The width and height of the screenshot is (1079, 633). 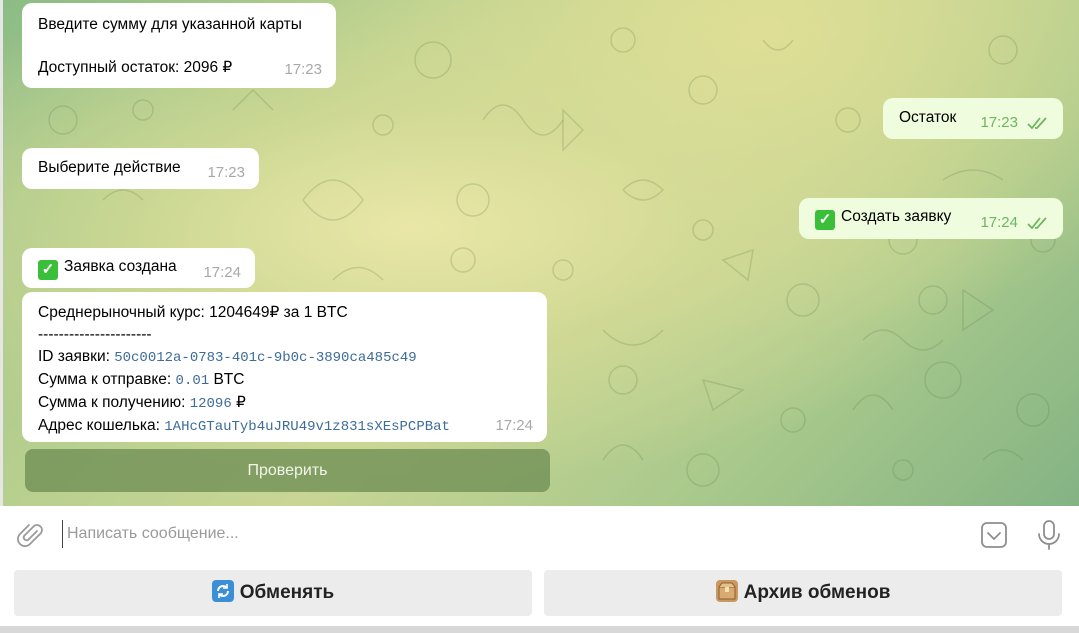 What do you see at coordinates (109, 167) in the screenshot?
I see `message-text: Выберите действие` at bounding box center [109, 167].